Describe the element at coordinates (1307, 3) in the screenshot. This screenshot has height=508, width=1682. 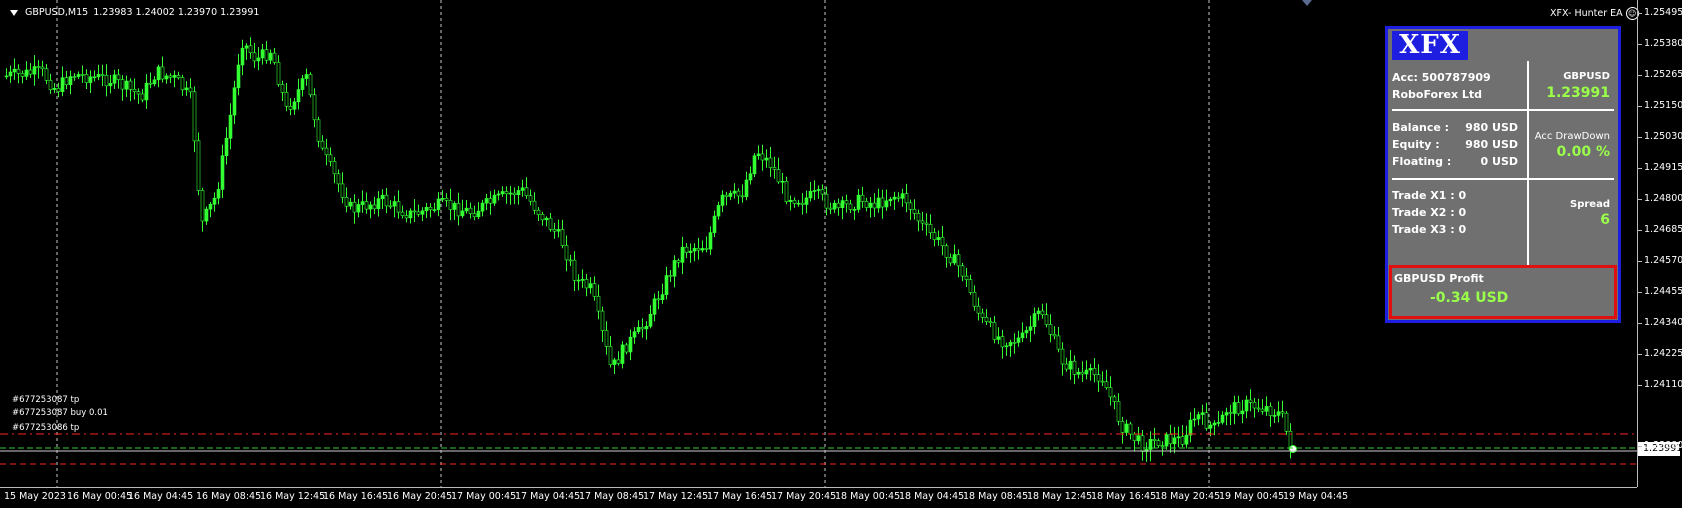
I see `shift-marker-icon` at that location.